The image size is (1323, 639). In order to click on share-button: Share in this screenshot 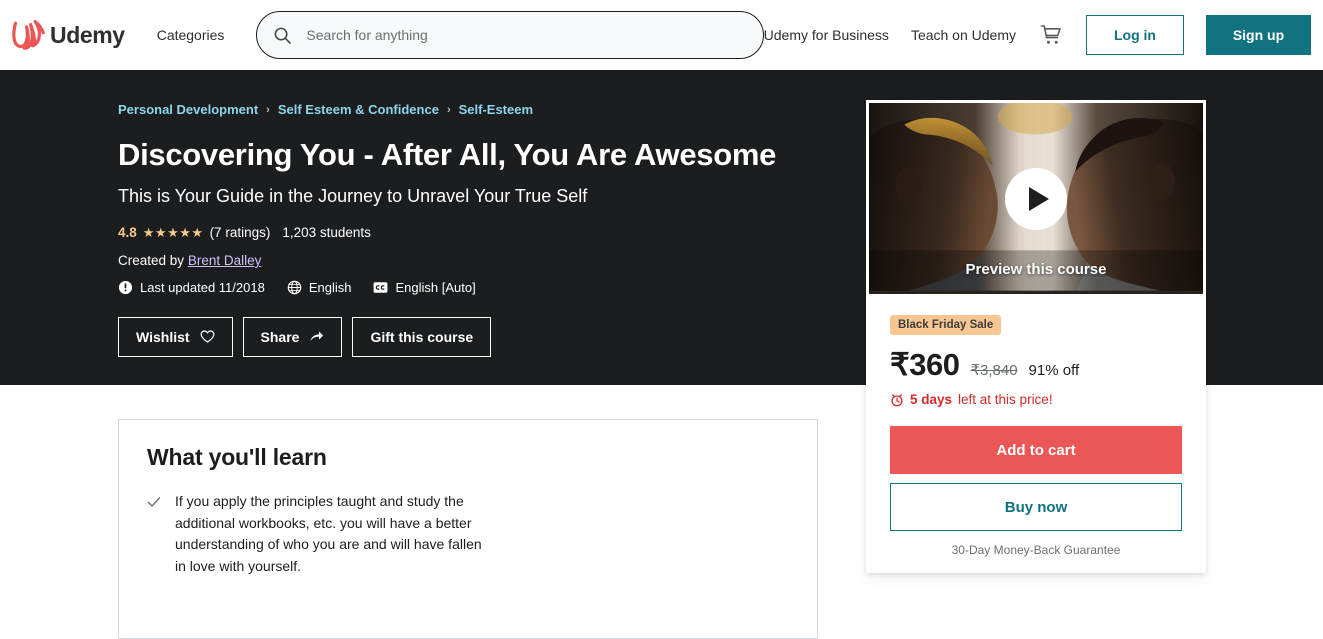, I will do `click(292, 336)`.